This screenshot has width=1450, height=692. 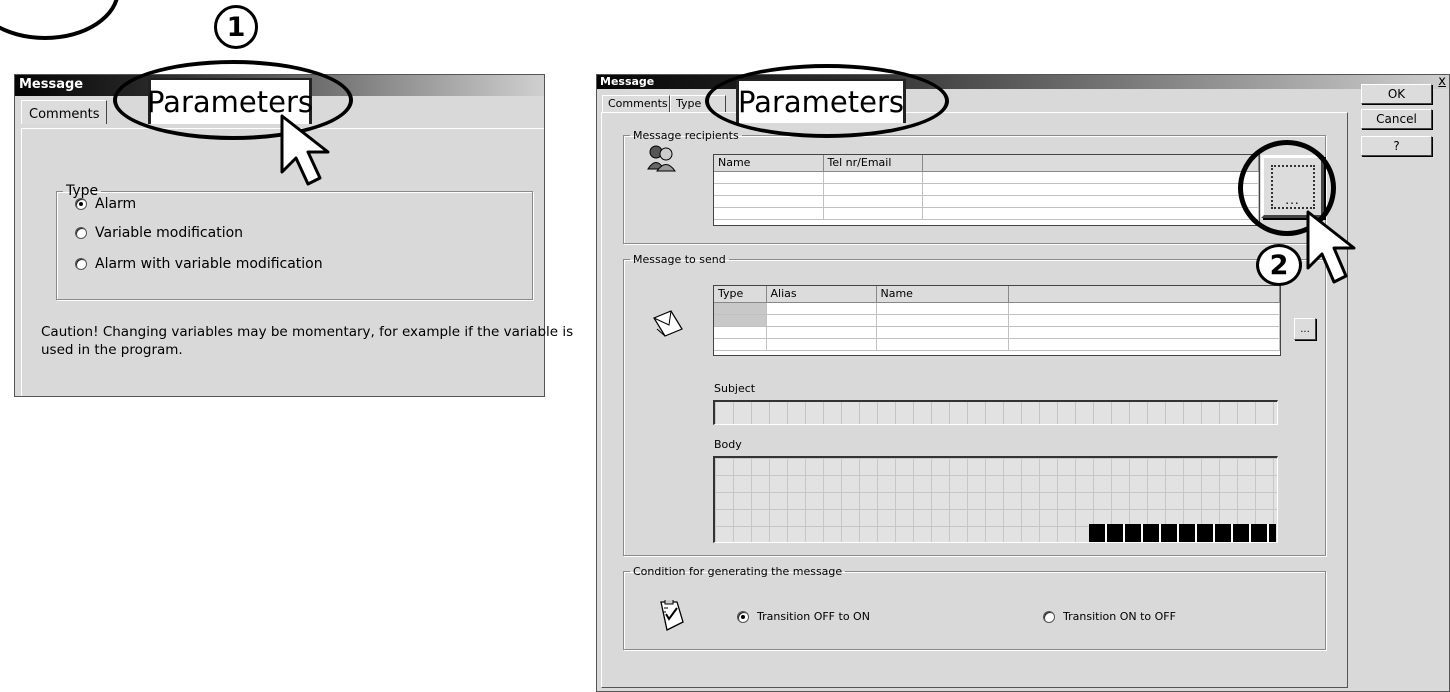 I want to click on message-column-name: Name, so click(x=942, y=294).